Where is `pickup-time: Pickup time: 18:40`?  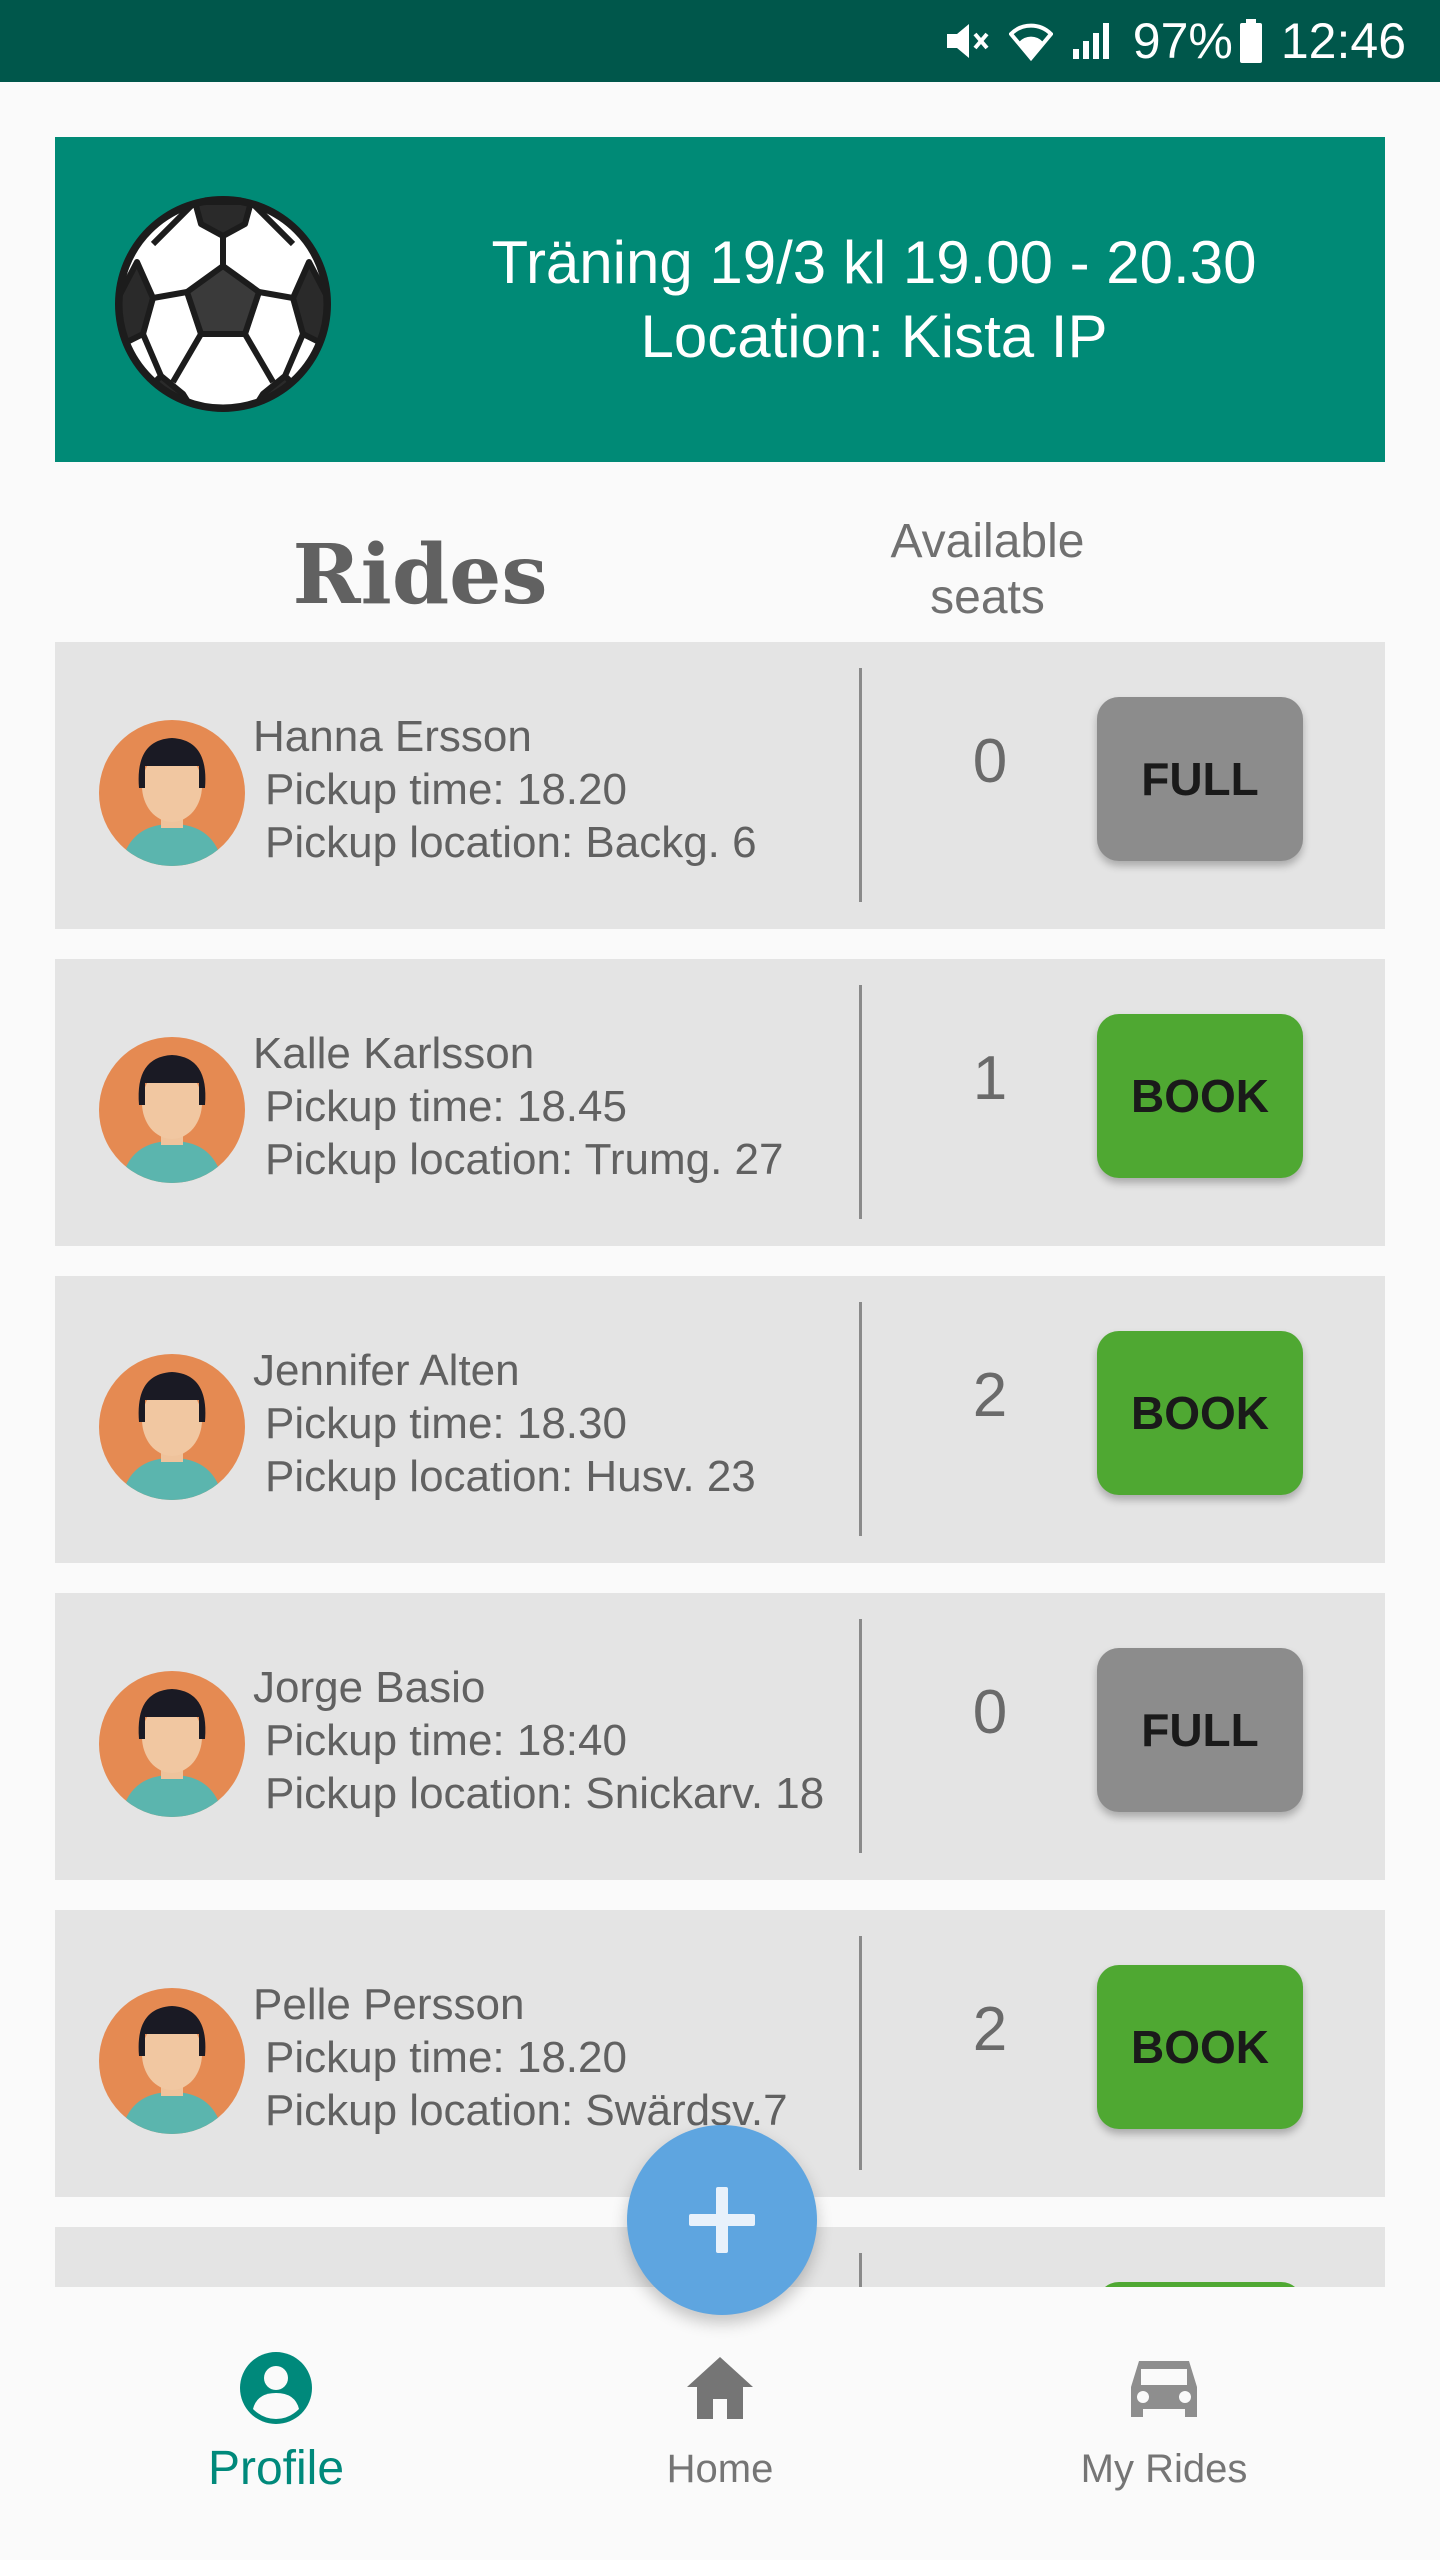
pickup-time: Pickup time: 18:40 is located at coordinates (446, 1740).